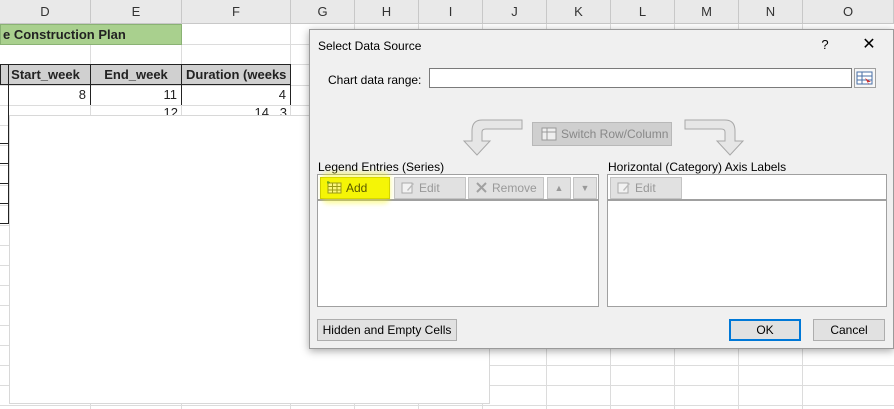 Image resolution: width=894 pixels, height=409 pixels. Describe the element at coordinates (515, 12) in the screenshot. I see `column-header-j: J` at that location.